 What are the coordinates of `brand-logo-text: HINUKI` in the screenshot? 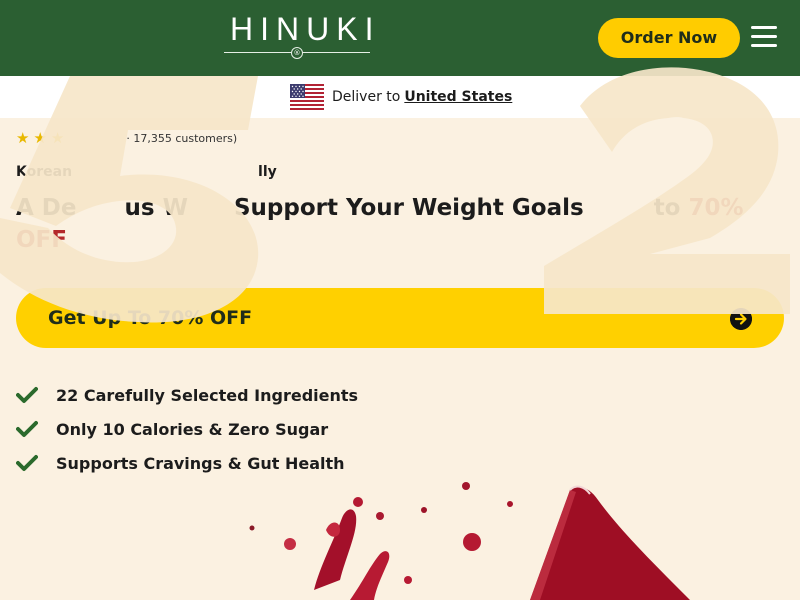 It's located at (305, 29).